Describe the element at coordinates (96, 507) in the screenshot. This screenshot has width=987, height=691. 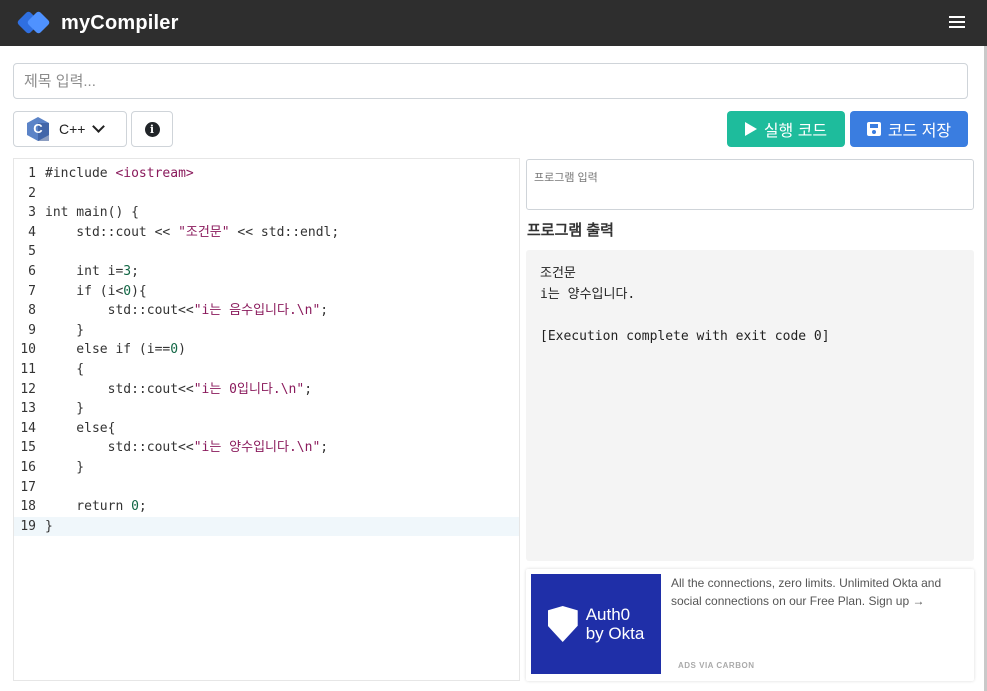
I see `code-text: return 0;` at that location.